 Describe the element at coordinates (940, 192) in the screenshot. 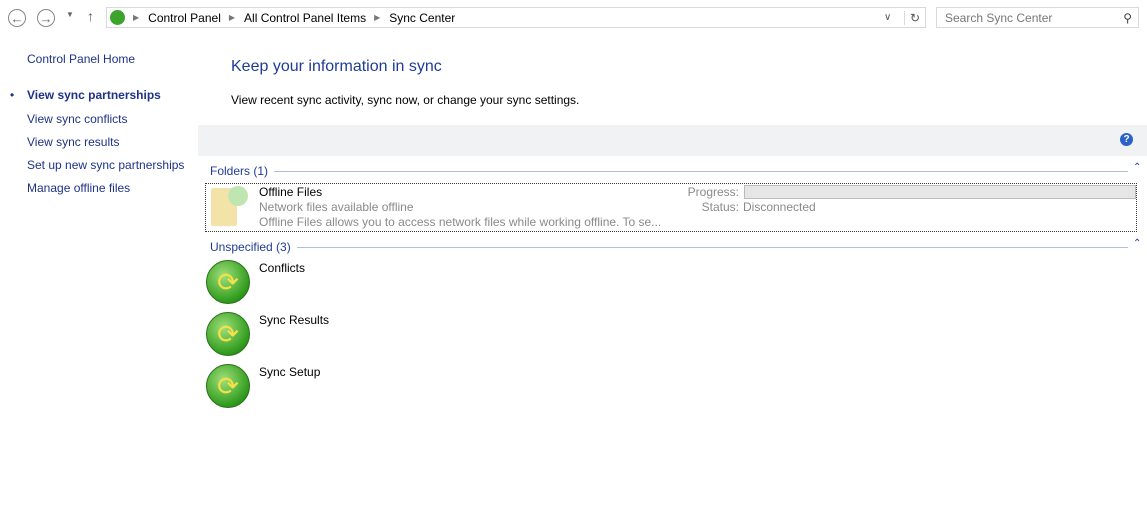

I see `progress-bar` at that location.